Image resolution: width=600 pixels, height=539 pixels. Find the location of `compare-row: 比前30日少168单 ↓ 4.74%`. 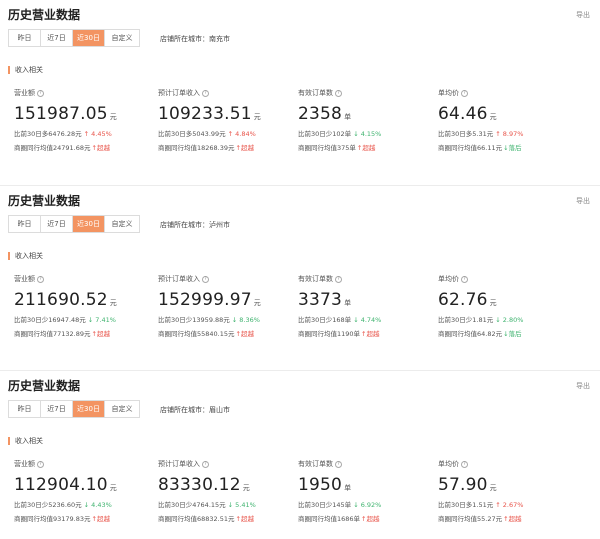

compare-row: 比前30日少168单 ↓ 4.74% is located at coordinates (368, 319).